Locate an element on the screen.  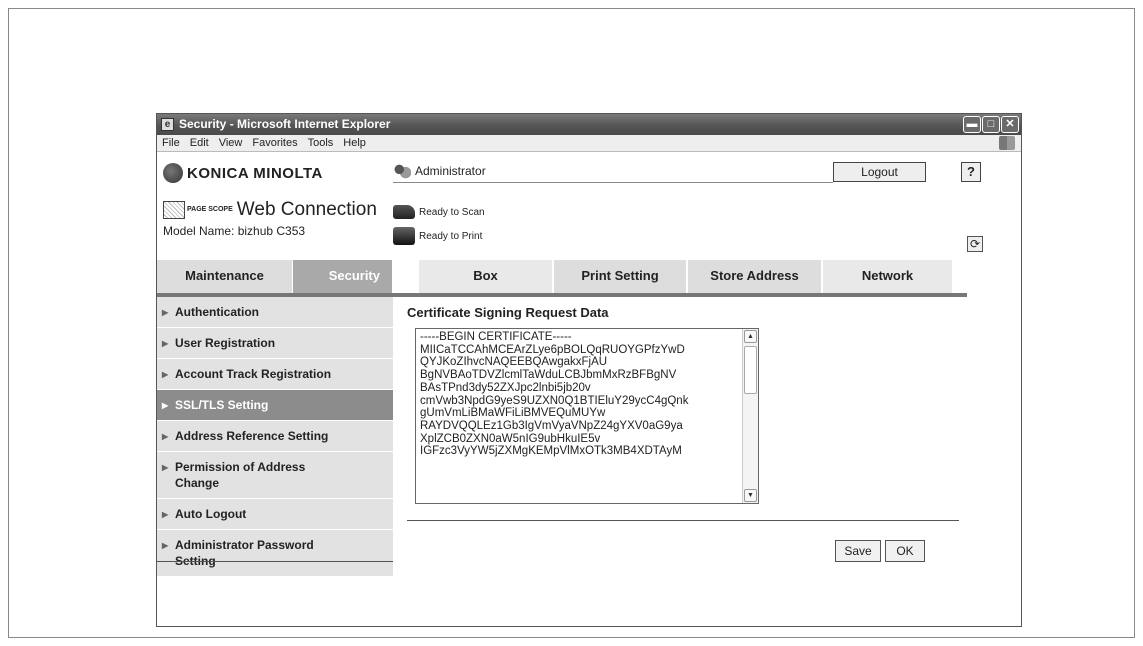
sidebar-item-user-registration: ▶ User Registration is located at coordinates (275, 343).